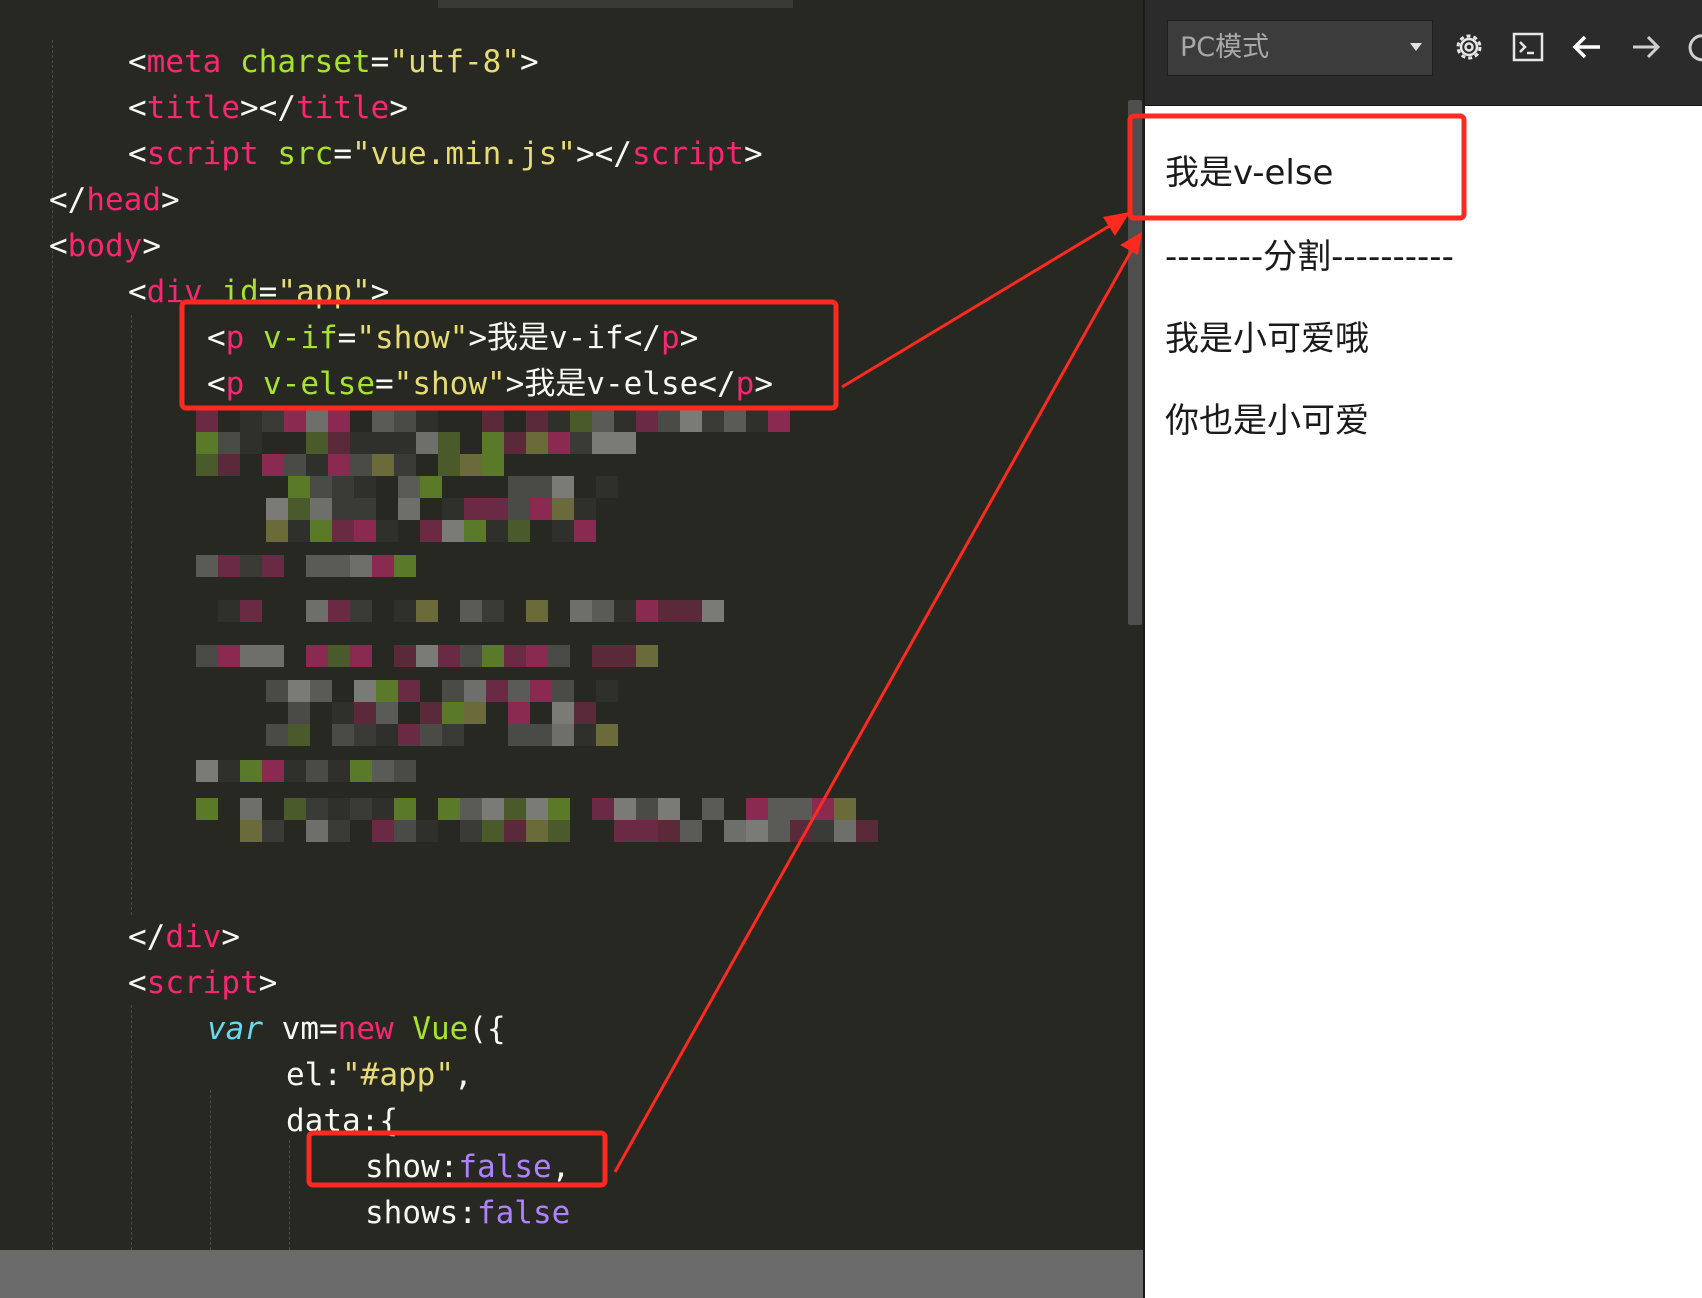 This screenshot has height=1298, width=1702. Describe the element at coordinates (268, 108) in the screenshot. I see `code-line: <title></title>` at that location.